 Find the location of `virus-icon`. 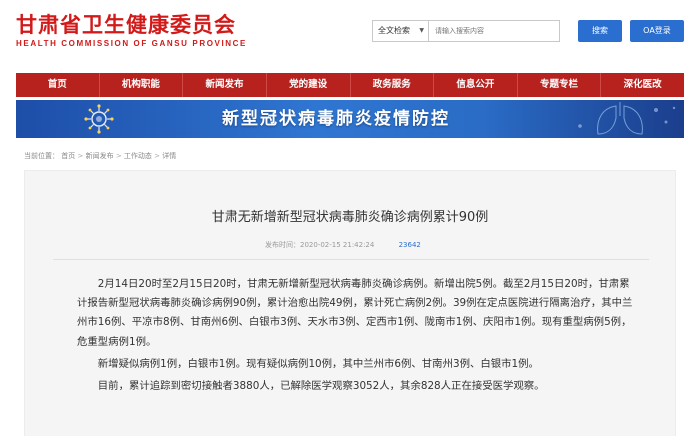

virus-icon is located at coordinates (99, 119).